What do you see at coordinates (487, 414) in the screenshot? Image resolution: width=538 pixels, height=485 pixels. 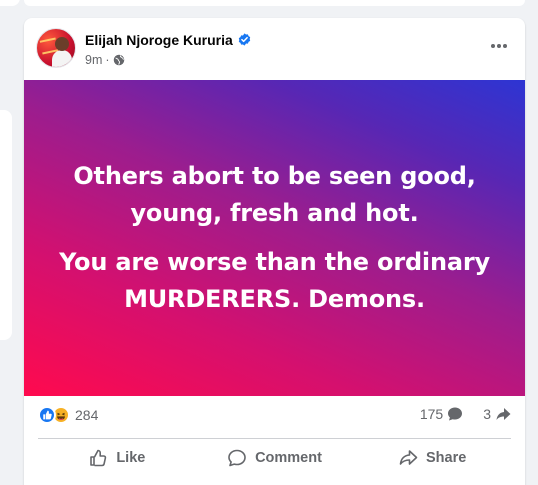 I see `share-count: 3` at bounding box center [487, 414].